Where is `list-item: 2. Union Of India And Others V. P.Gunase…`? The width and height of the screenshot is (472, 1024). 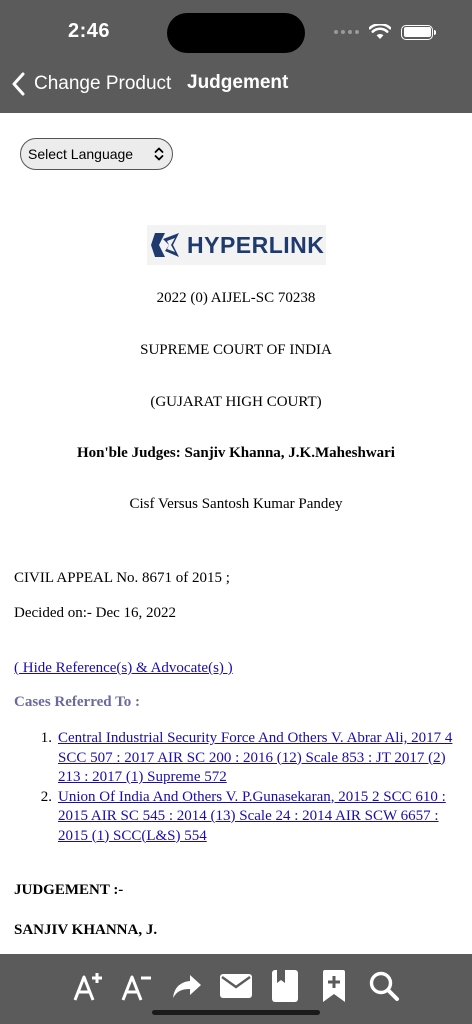
list-item: 2. Union Of India And Others V. P.Gunase… is located at coordinates (238, 817).